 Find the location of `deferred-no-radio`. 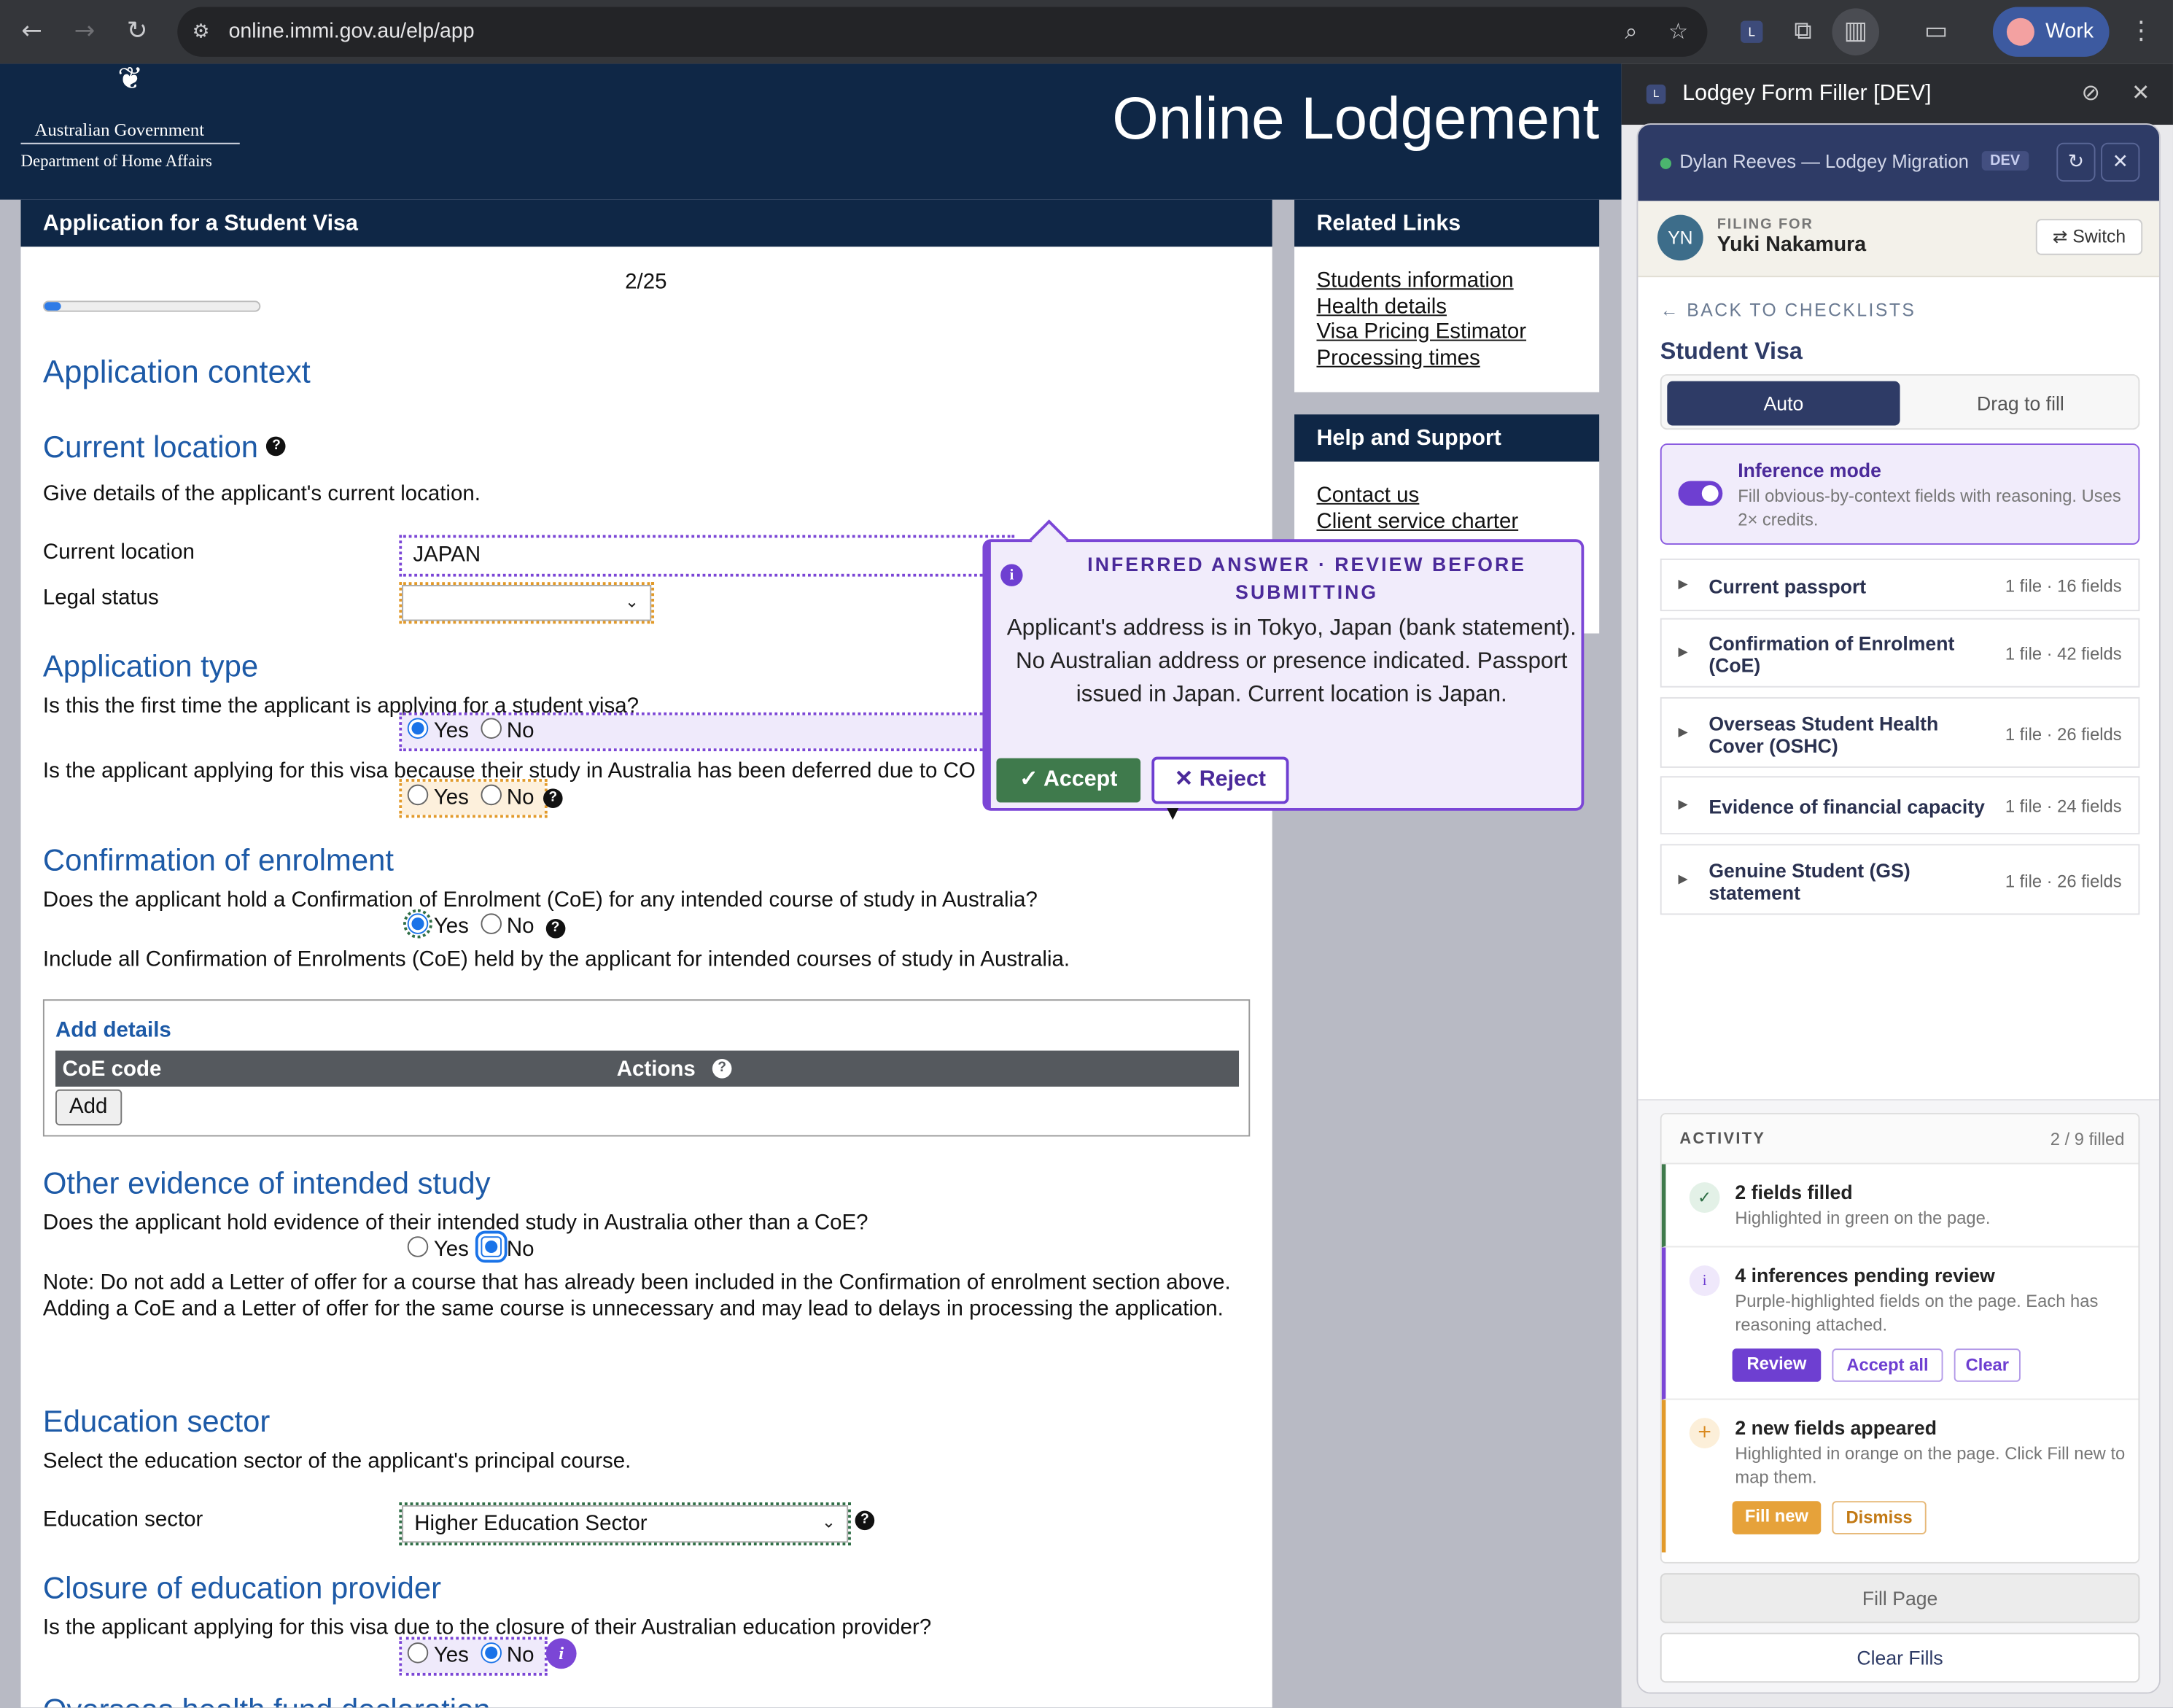

deferred-no-radio is located at coordinates (491, 795).